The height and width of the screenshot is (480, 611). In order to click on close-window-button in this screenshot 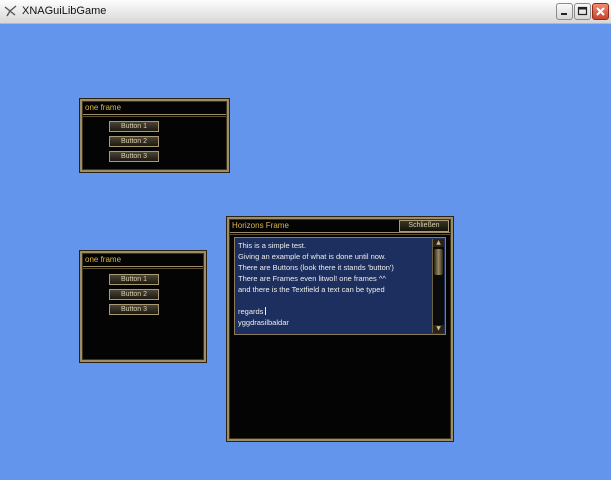, I will do `click(600, 11)`.